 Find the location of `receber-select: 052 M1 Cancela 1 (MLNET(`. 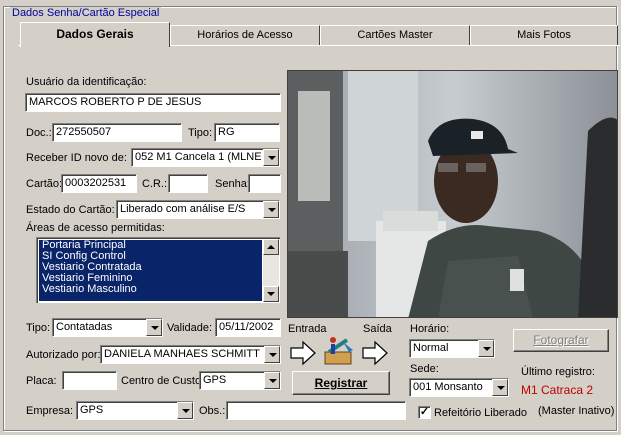

receber-select: 052 M1 Cancela 1 (MLNET( is located at coordinates (205, 157).